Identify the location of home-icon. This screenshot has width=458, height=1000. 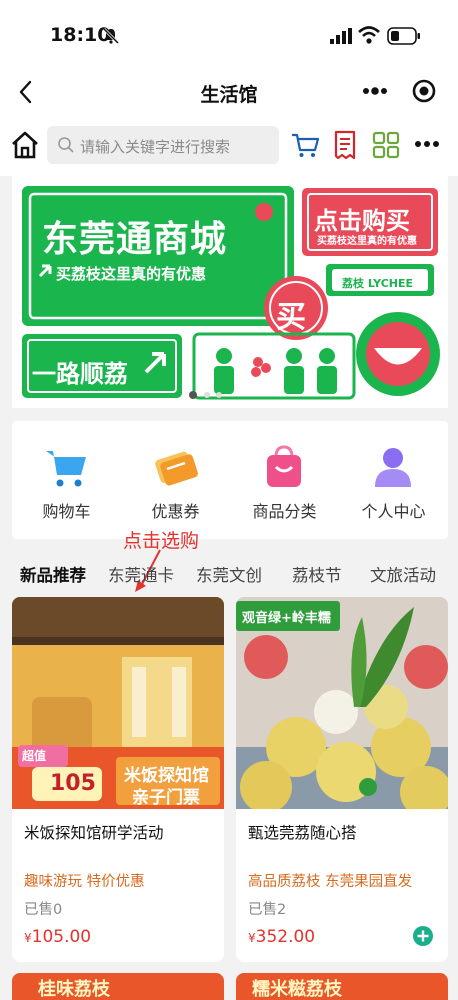
(25, 145).